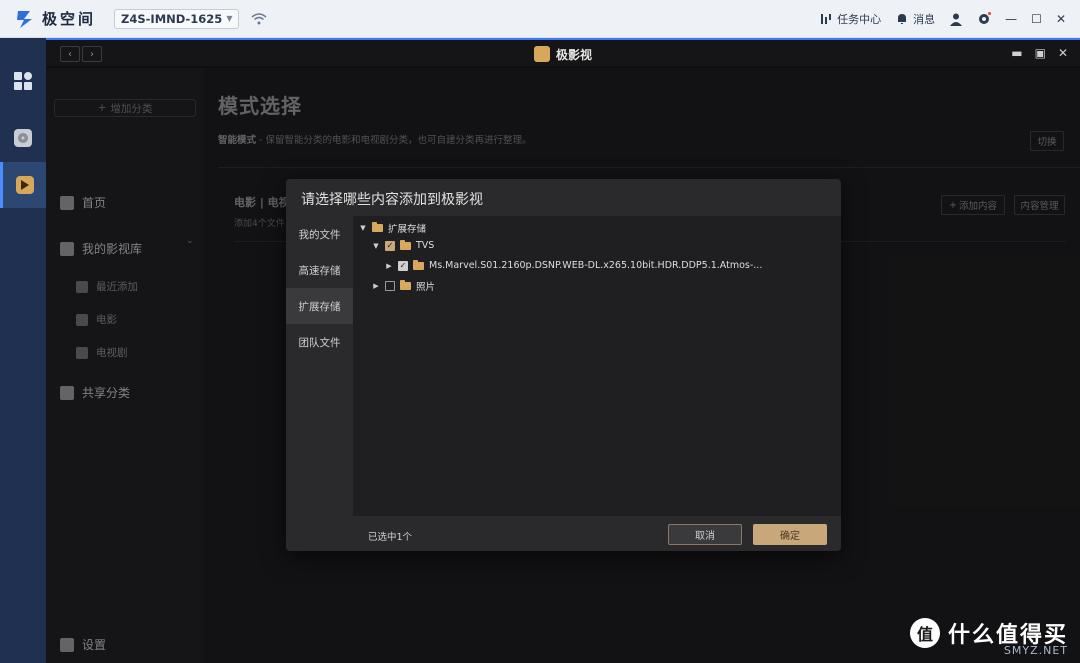 The height and width of the screenshot is (663, 1080). I want to click on task-center-button: 任务中心, so click(850, 19).